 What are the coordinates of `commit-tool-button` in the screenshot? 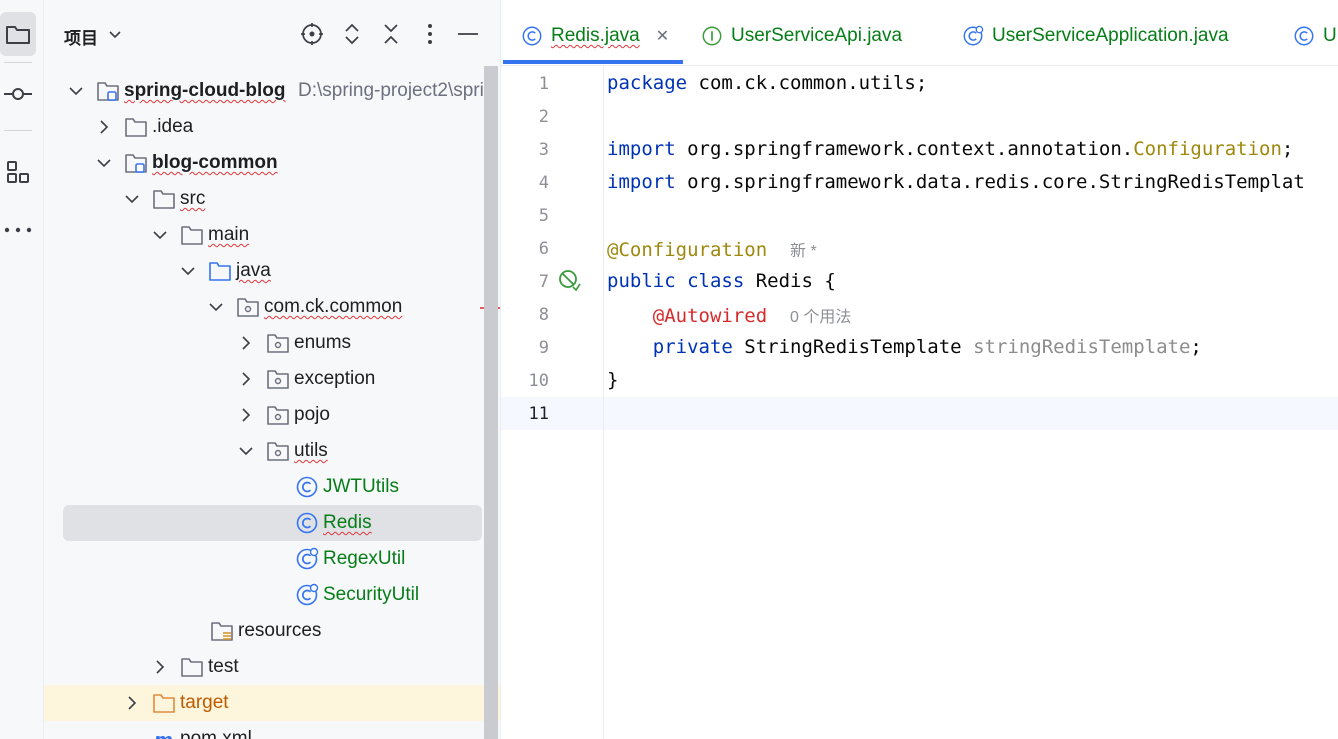 It's located at (18, 94).